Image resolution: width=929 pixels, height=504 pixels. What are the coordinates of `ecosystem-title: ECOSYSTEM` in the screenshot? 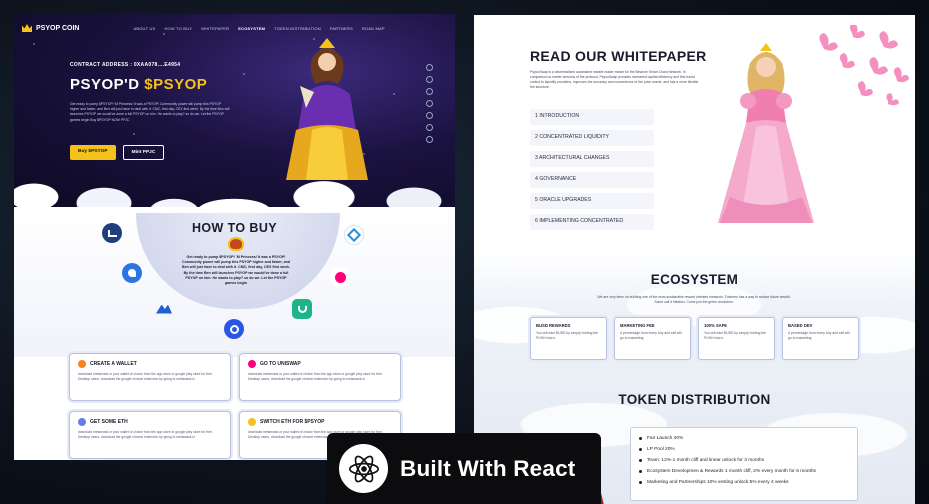 It's located at (694, 279).